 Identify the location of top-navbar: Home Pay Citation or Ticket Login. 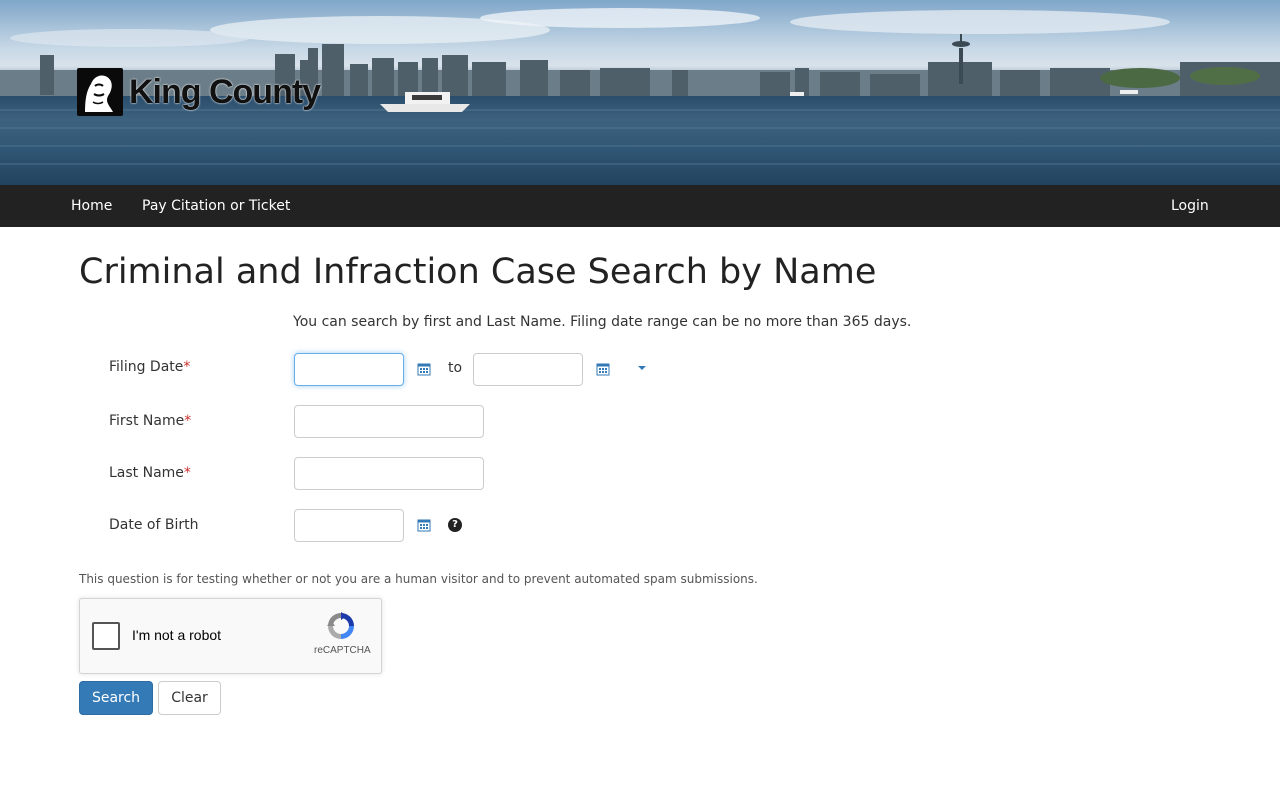
(640, 206).